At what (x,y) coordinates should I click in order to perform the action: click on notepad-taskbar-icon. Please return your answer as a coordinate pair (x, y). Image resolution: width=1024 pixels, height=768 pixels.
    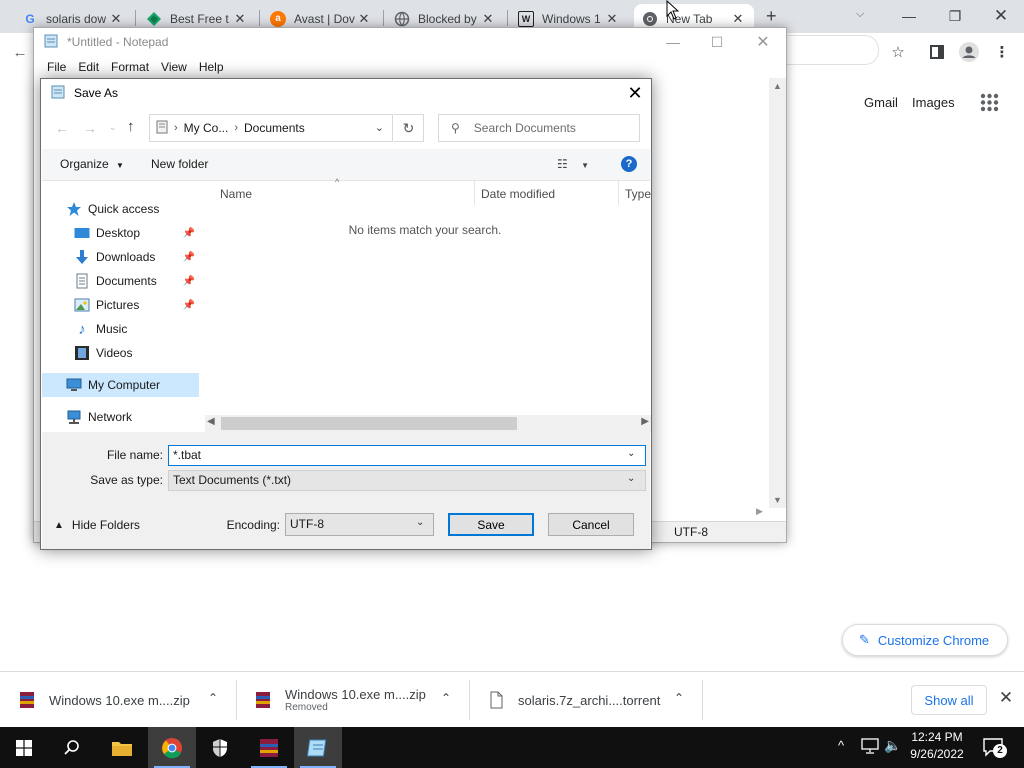
    Looking at the image, I should click on (318, 747).